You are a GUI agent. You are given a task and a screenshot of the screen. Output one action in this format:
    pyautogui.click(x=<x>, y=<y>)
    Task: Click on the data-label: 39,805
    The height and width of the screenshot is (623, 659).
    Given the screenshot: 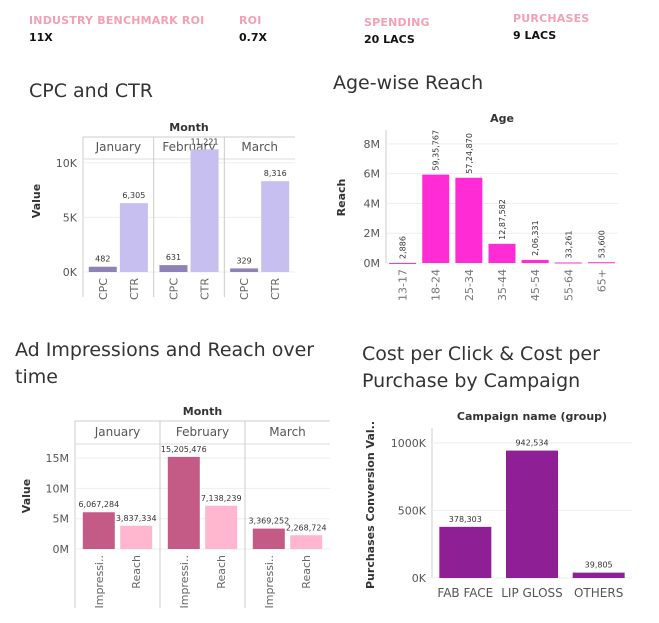 What is the action you would take?
    pyautogui.click(x=599, y=565)
    